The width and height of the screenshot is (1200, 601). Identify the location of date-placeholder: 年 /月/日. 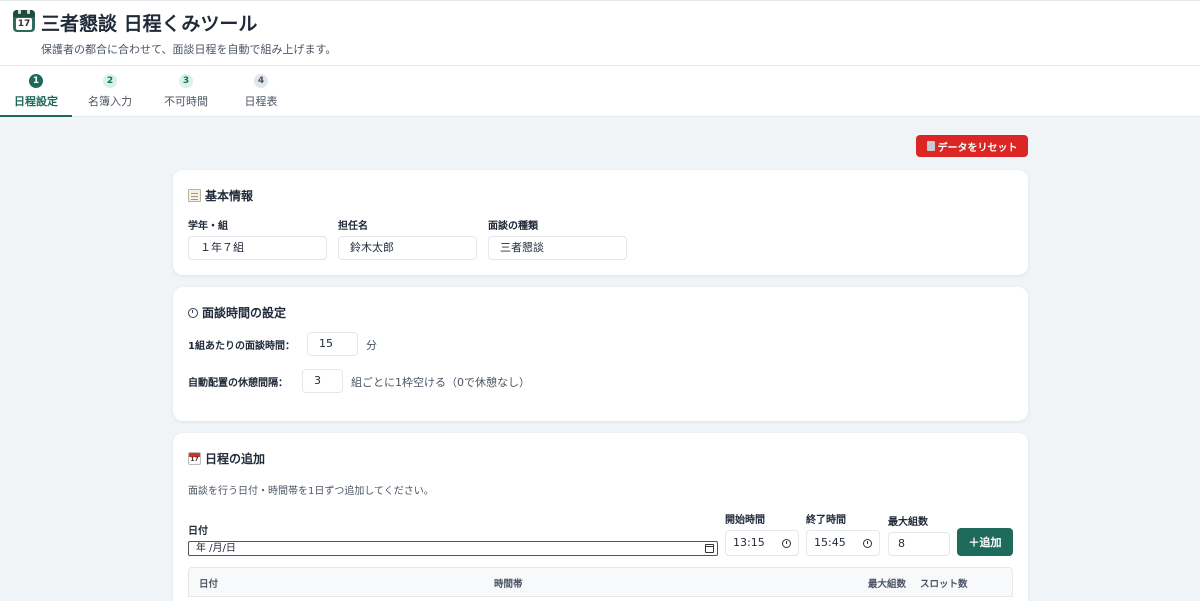
(216, 548).